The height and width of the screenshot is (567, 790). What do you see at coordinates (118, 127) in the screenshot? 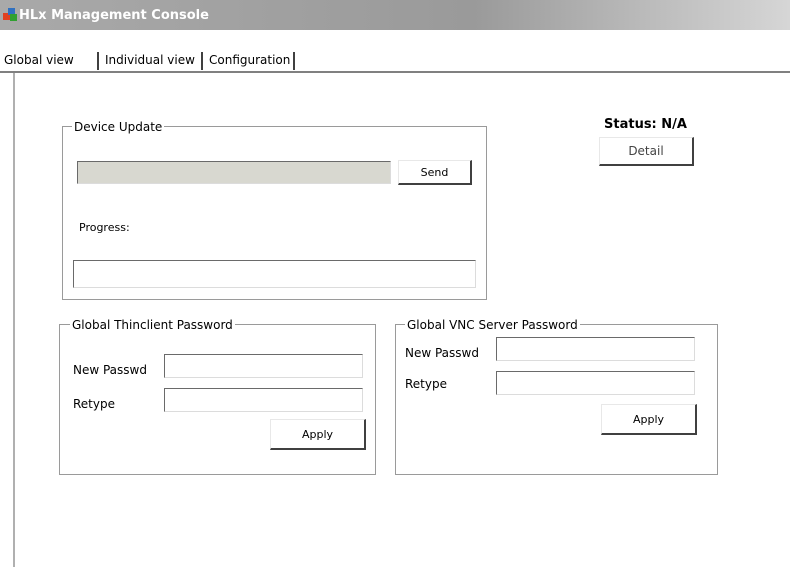
I see `device-update-legend: Device Update` at bounding box center [118, 127].